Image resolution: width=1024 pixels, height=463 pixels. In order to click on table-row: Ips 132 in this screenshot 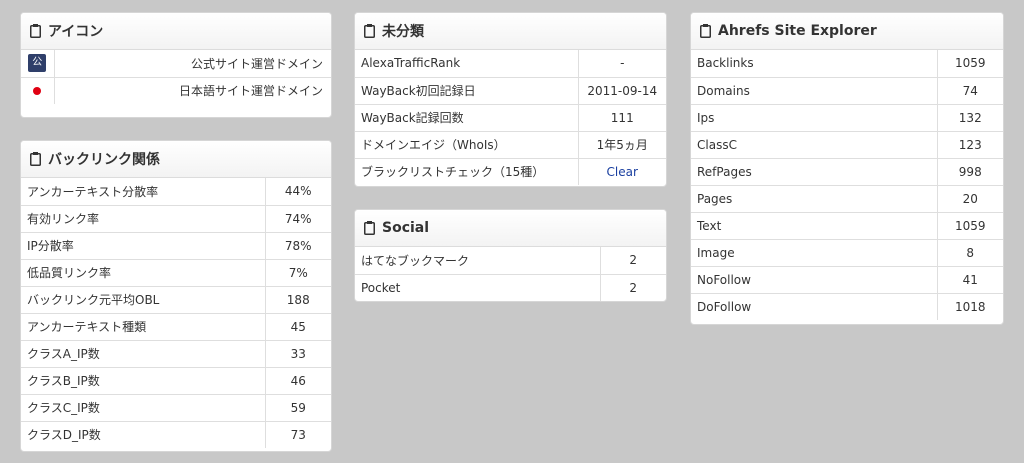, I will do `click(847, 118)`.